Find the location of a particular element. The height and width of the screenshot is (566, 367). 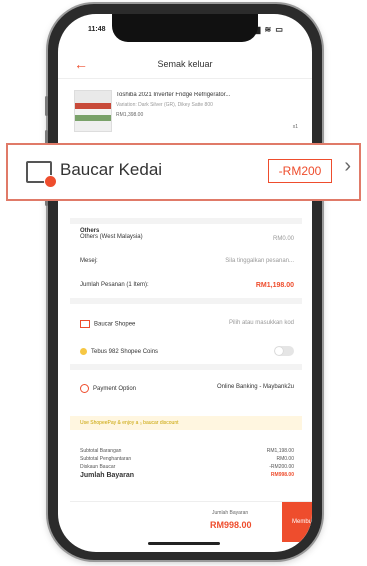

order-total-value: RM1,198.00 is located at coordinates (274, 285).